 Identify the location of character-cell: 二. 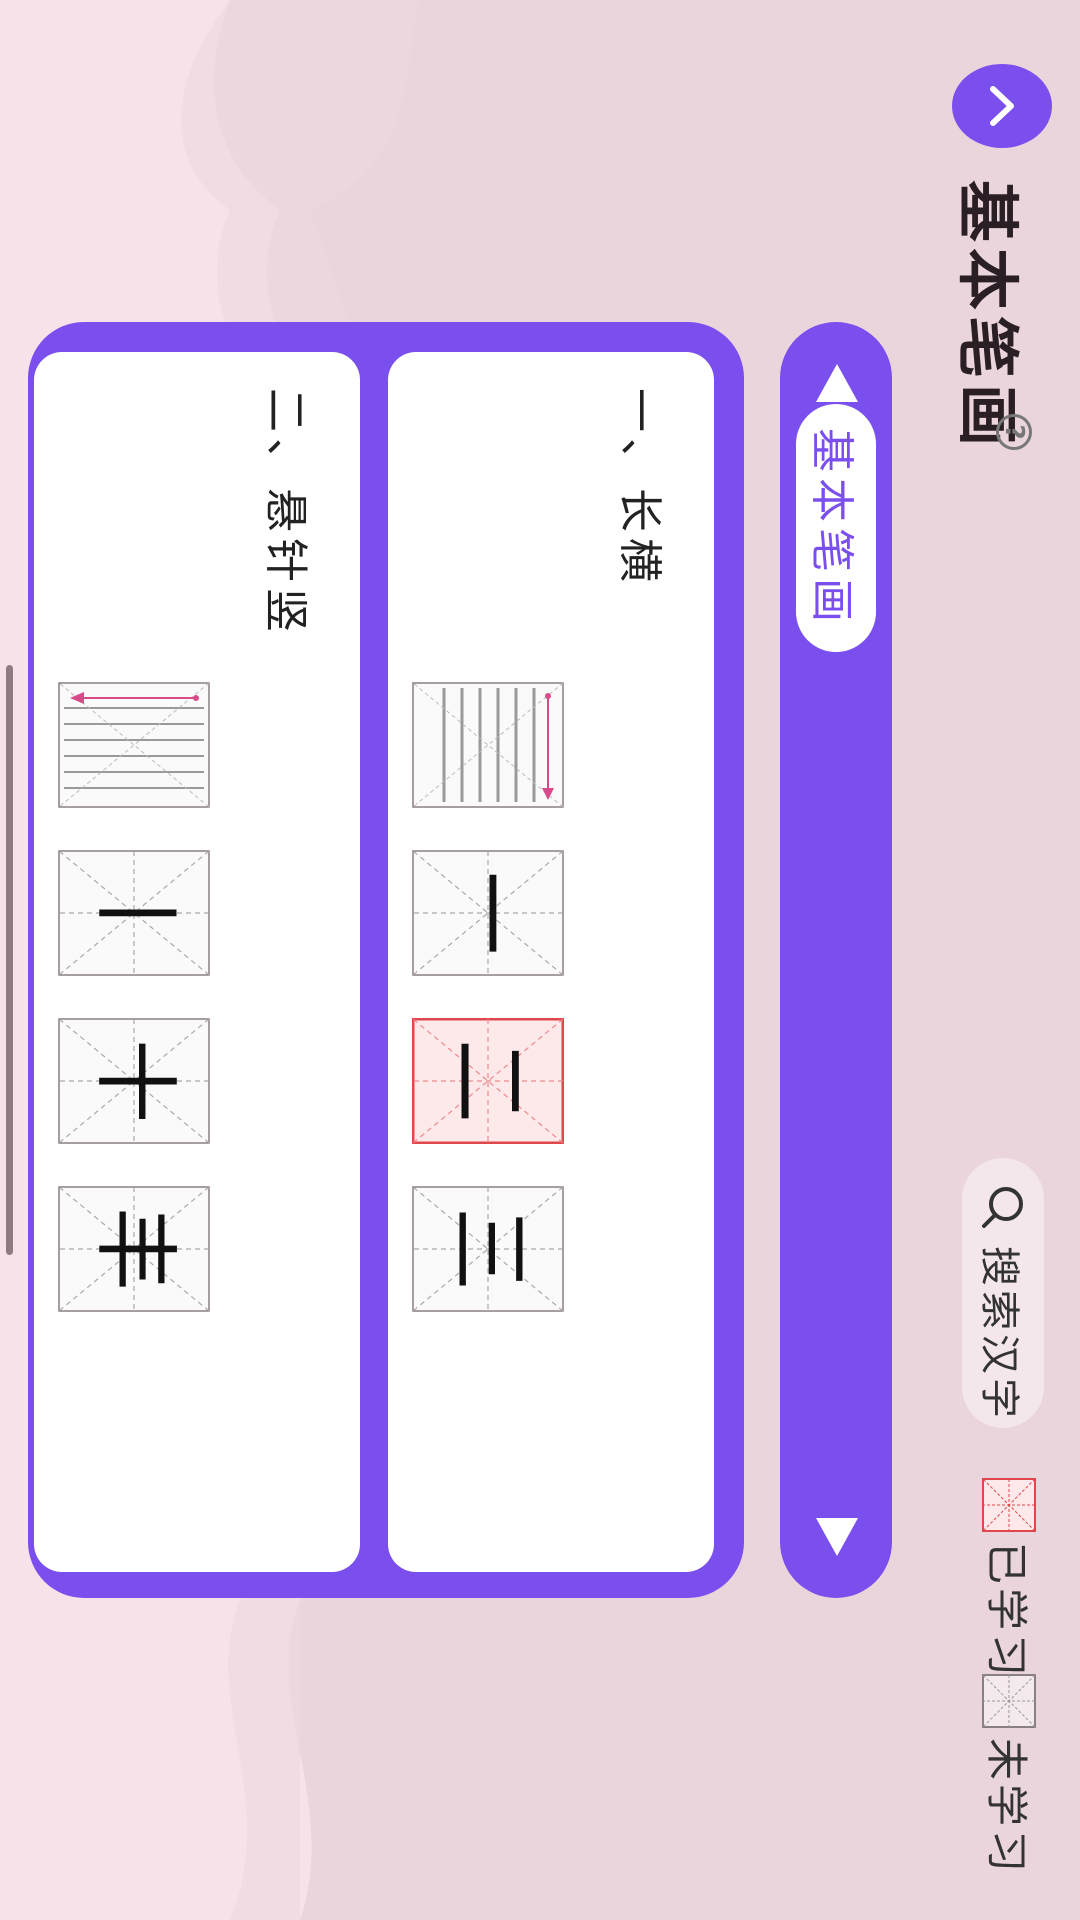
(488, 1081).